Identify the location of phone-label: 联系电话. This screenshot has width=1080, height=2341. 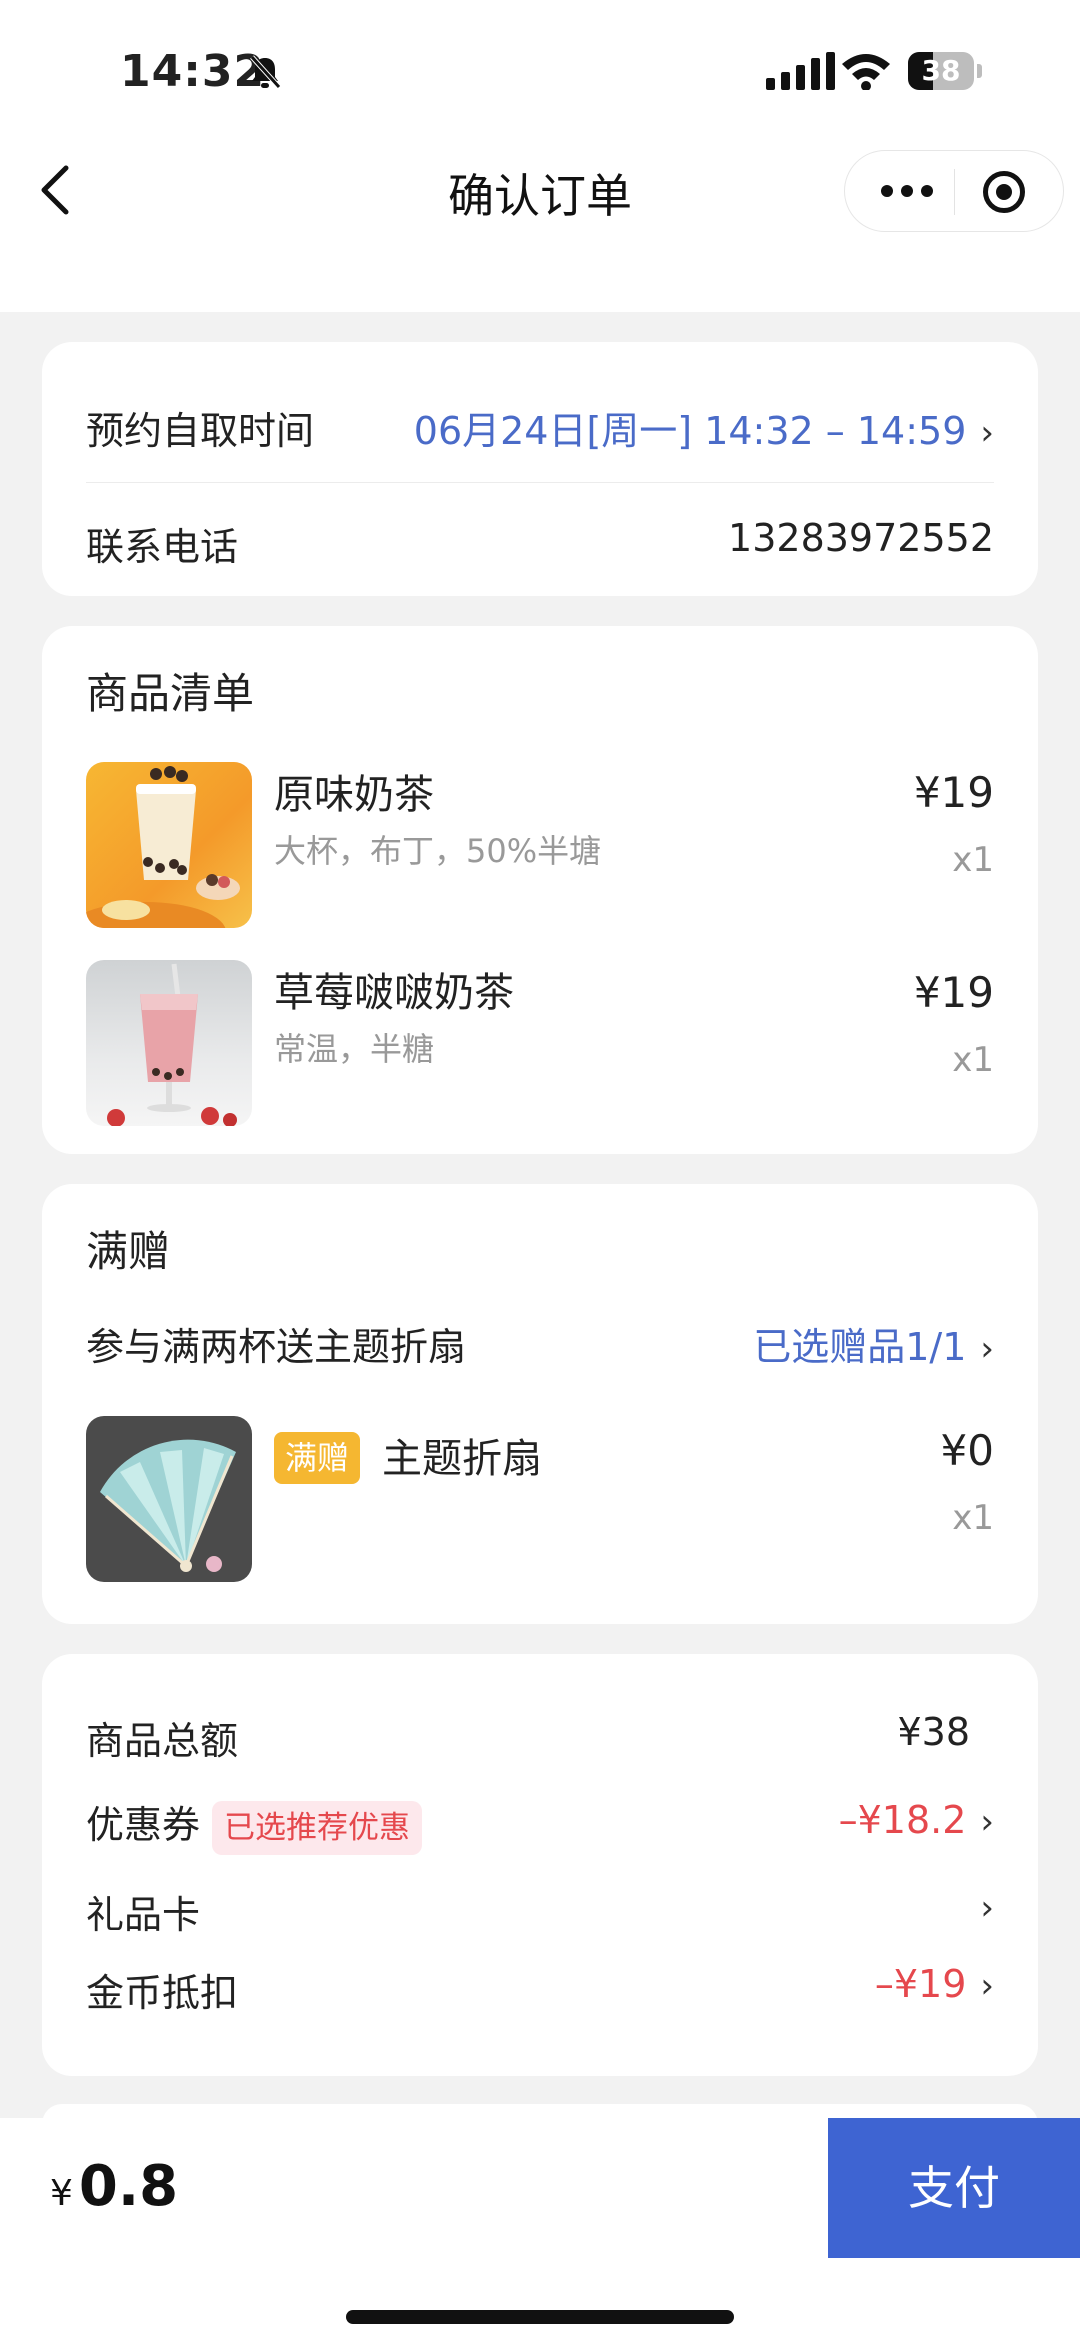
(162, 547).